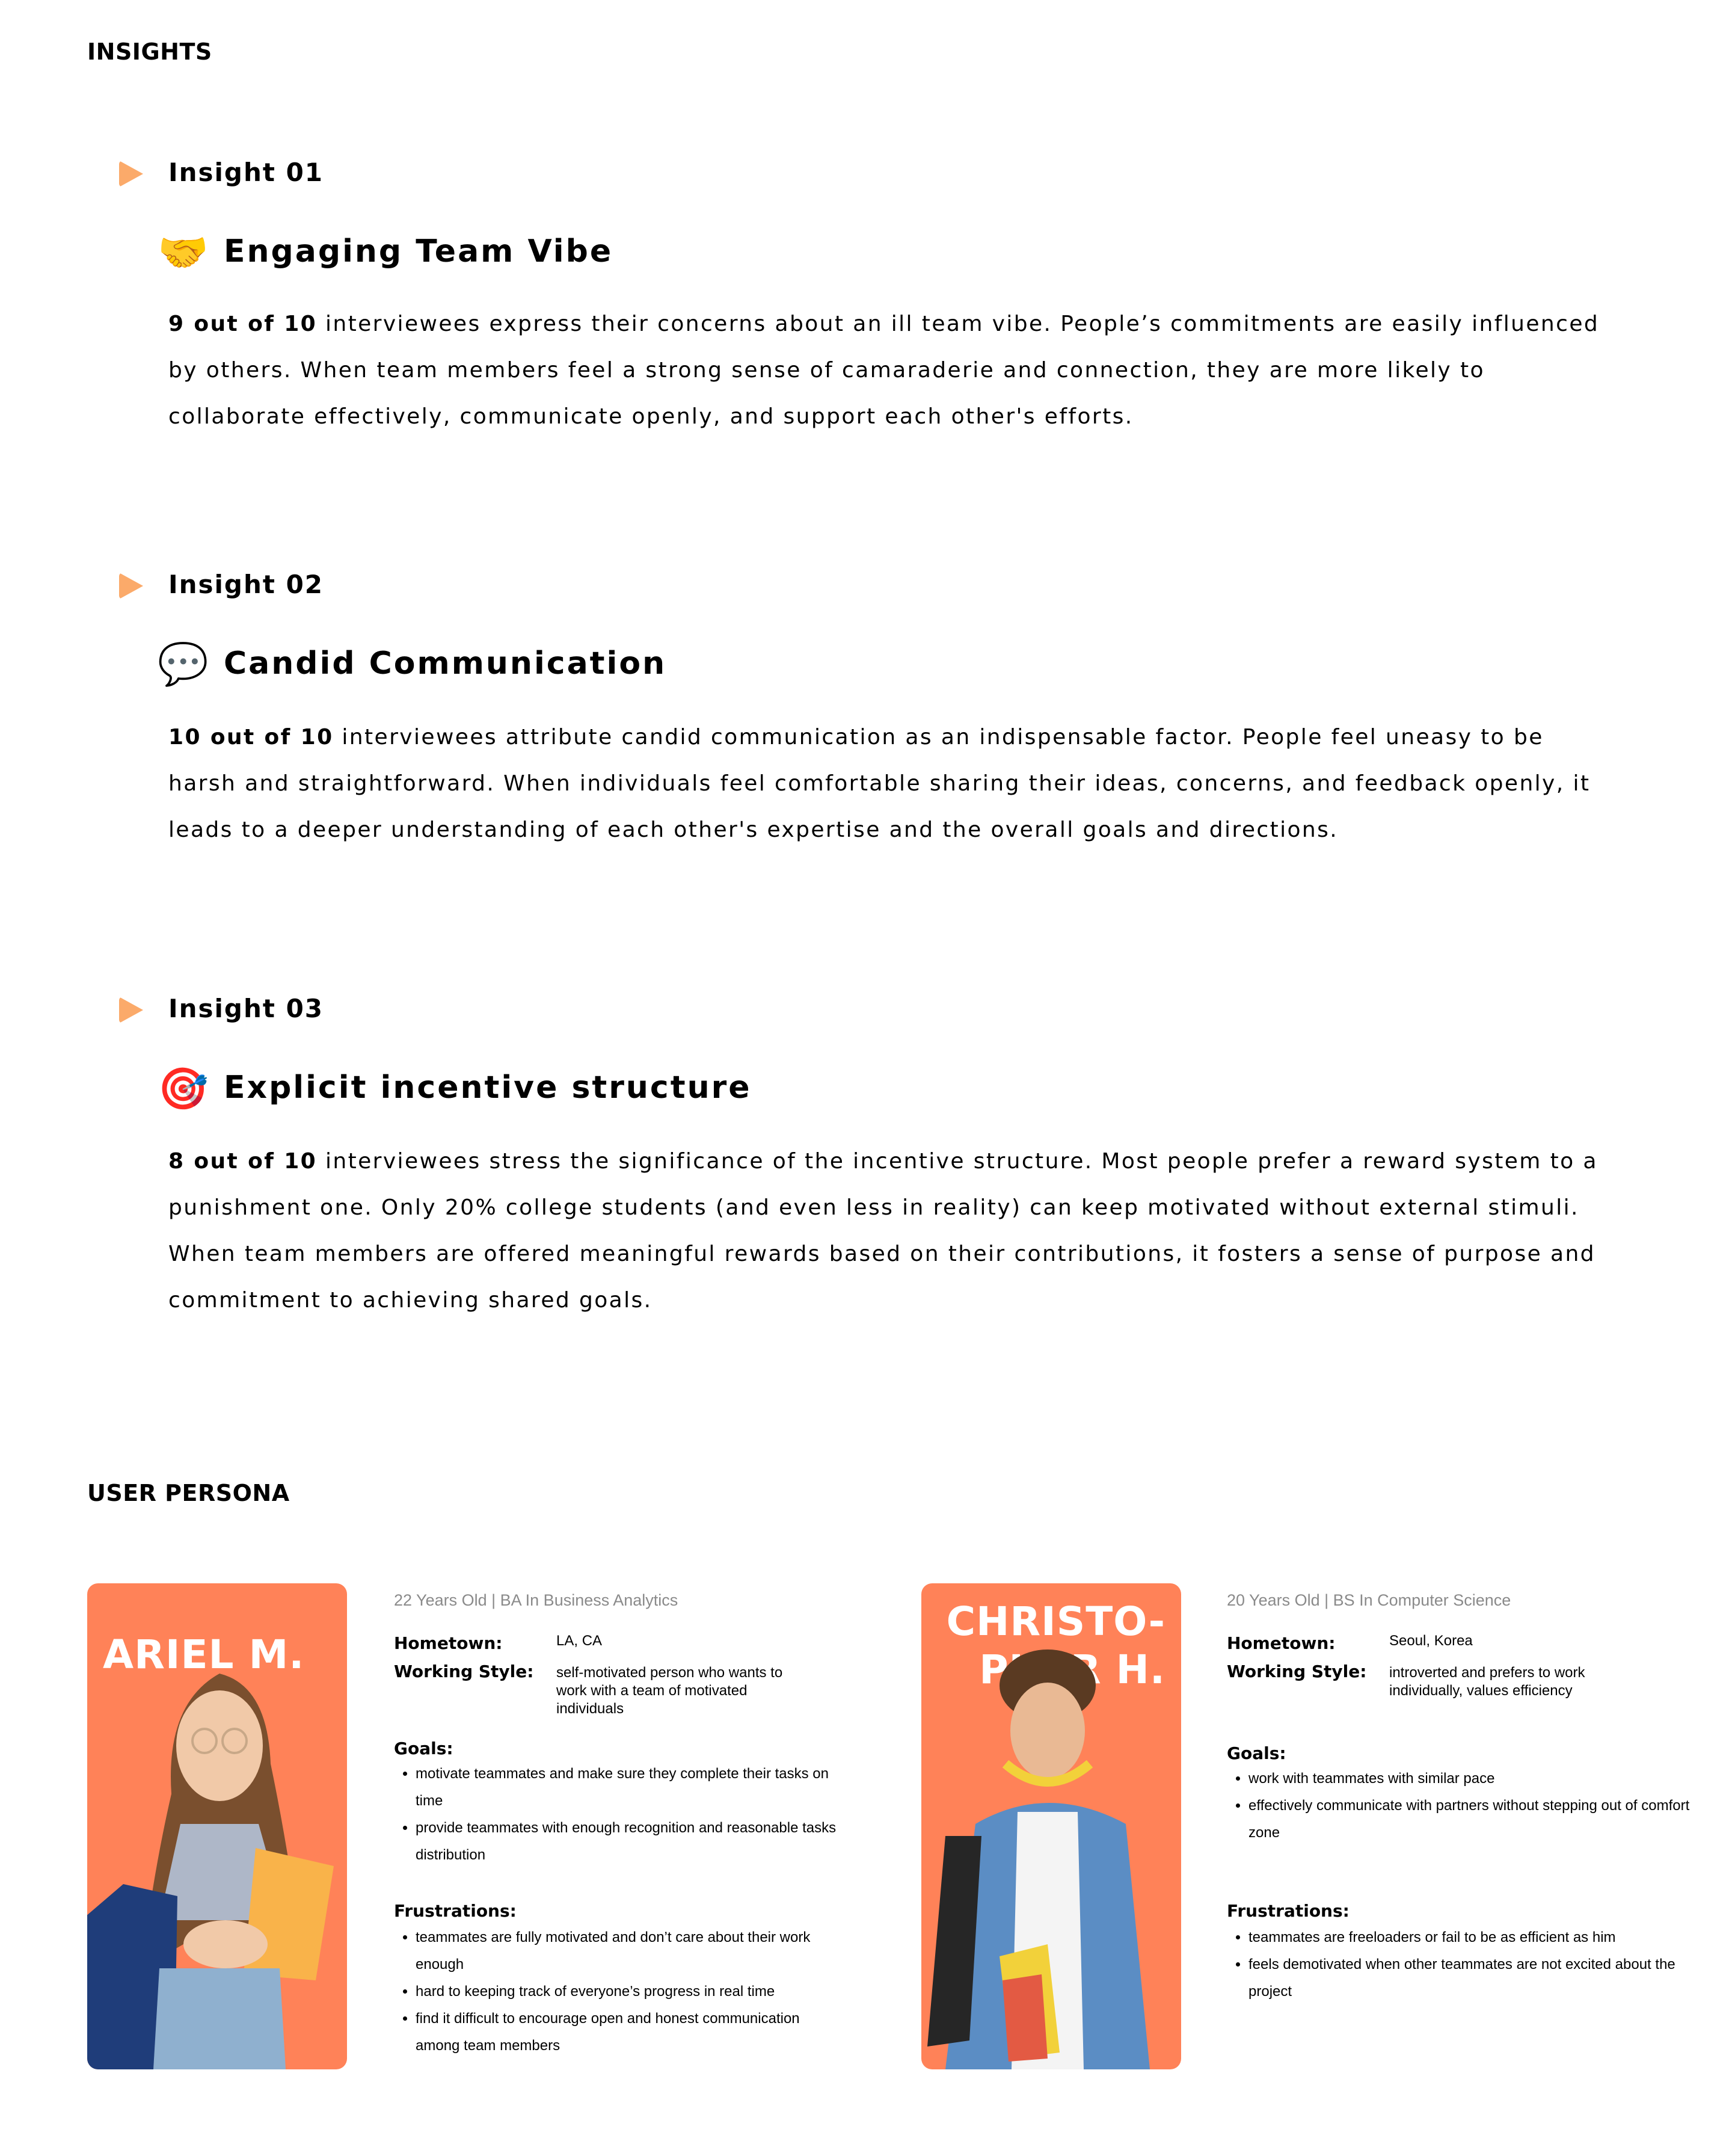 The height and width of the screenshot is (2156, 1732). I want to click on persona-card: CHRISTO- PHER H., so click(1051, 1826).